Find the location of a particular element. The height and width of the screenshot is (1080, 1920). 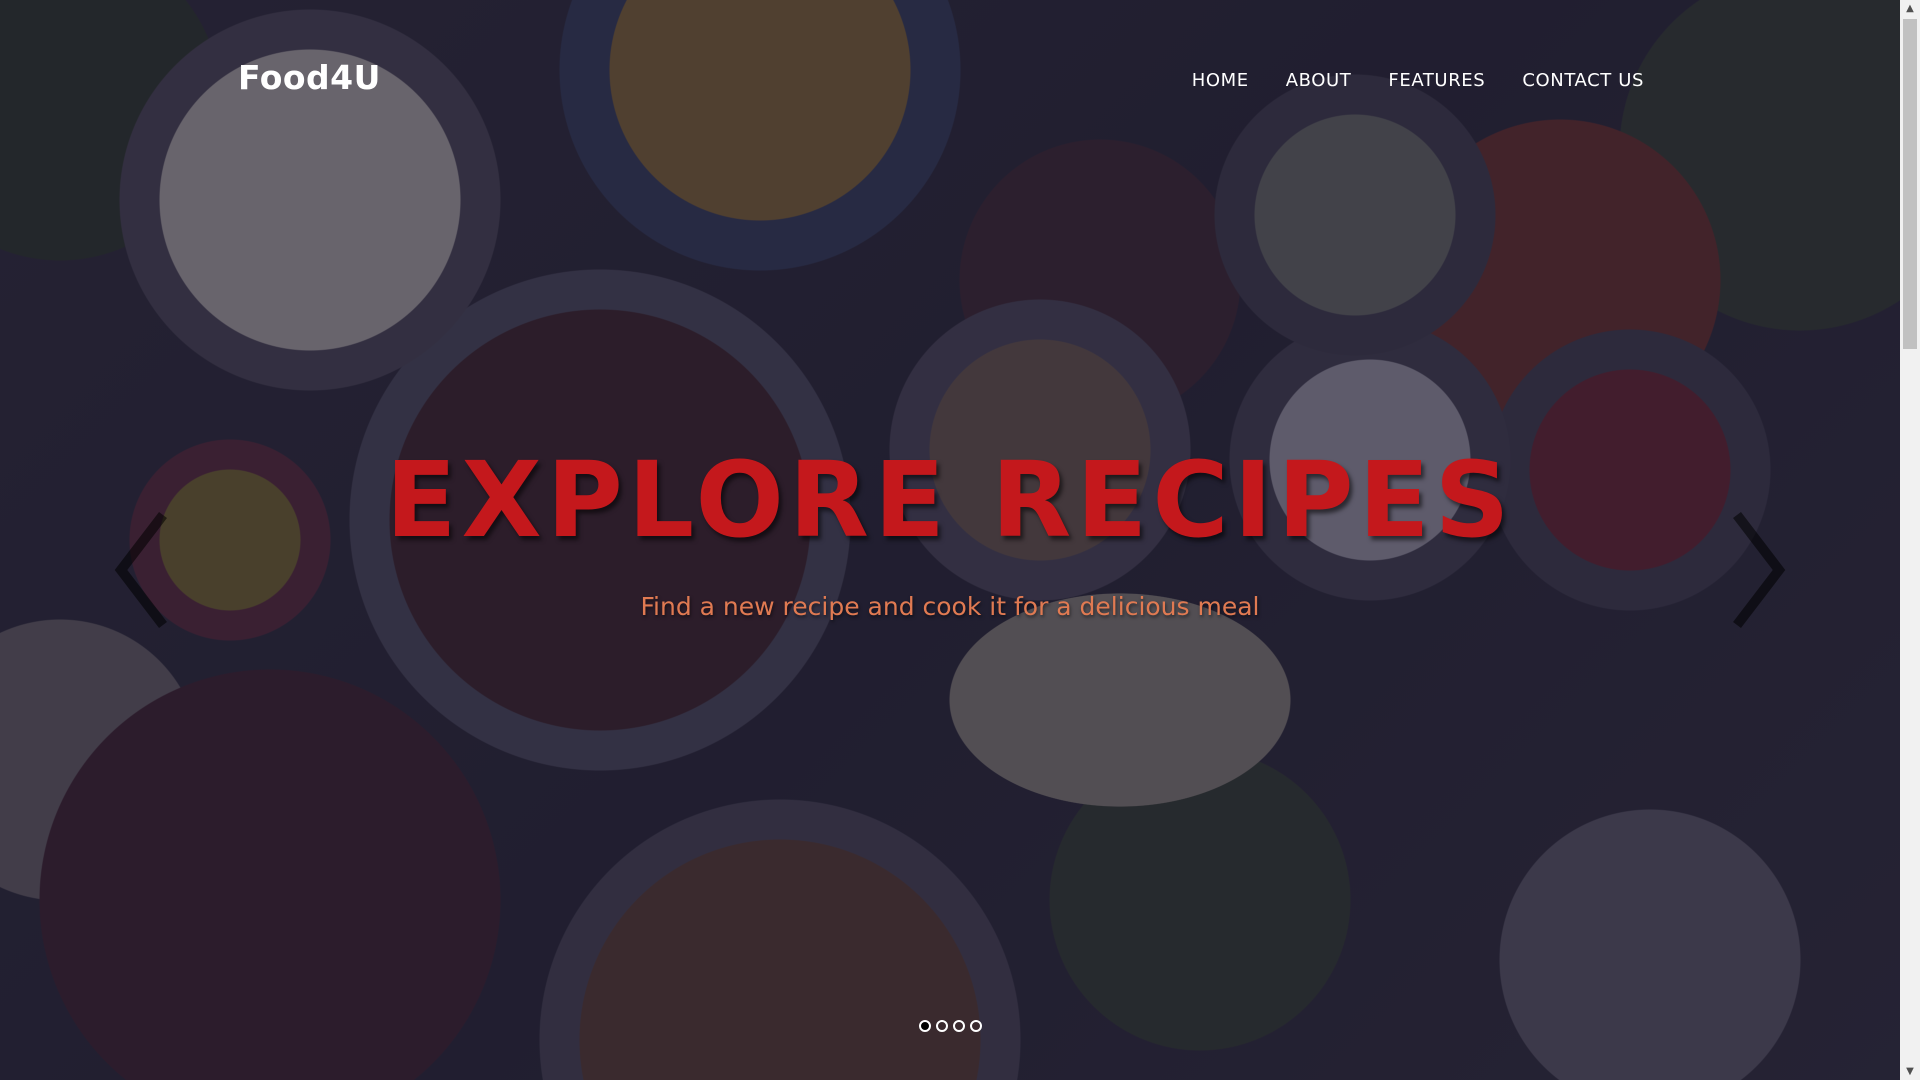

chevron-right-icon is located at coordinates (1757, 570).